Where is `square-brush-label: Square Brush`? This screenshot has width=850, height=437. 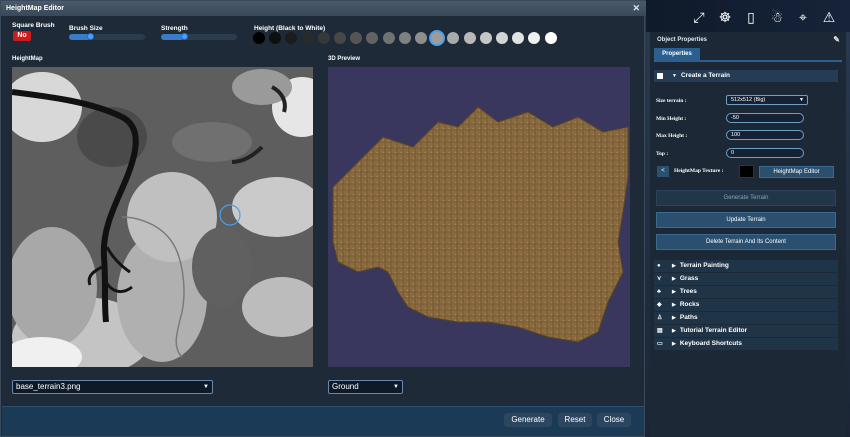 square-brush-label: Square Brush is located at coordinates (33, 25).